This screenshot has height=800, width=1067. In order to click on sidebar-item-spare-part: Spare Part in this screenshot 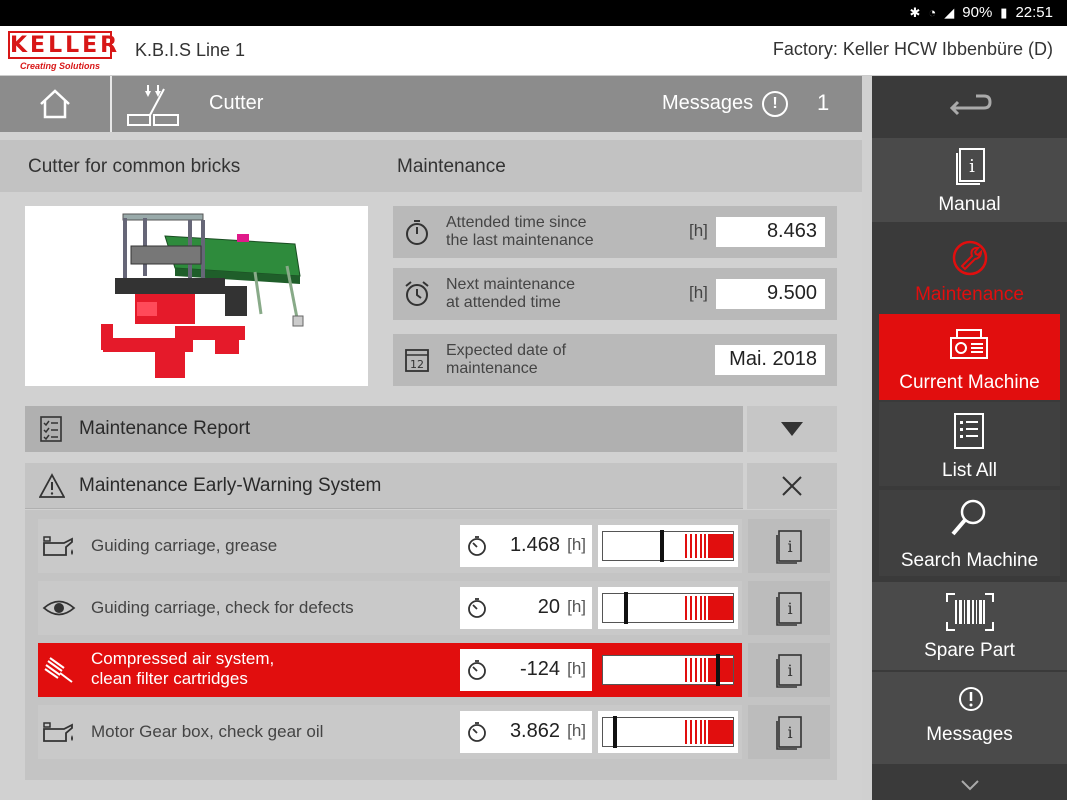, I will do `click(969, 626)`.